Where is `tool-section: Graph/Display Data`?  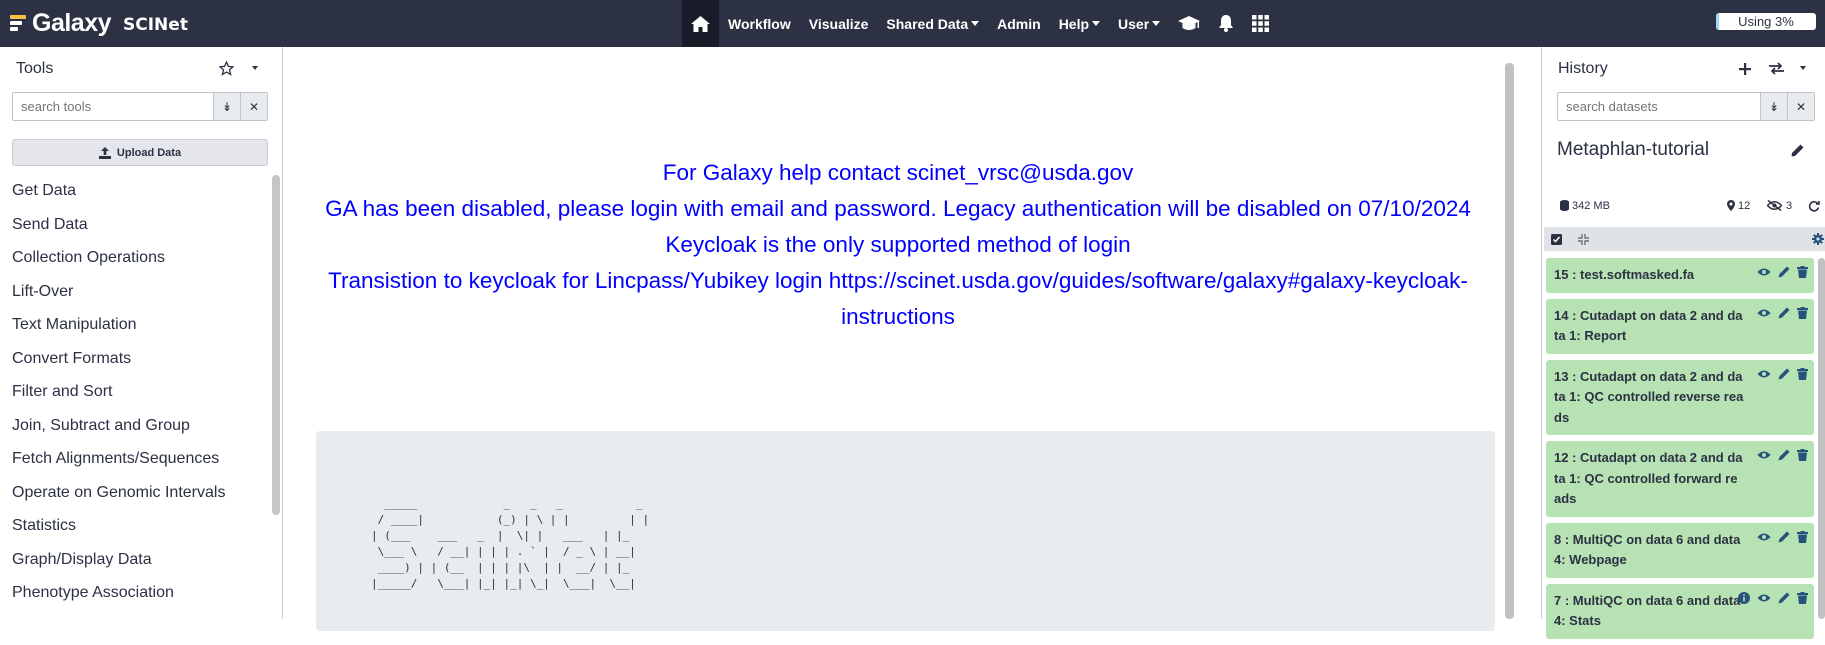
tool-section: Graph/Display Data is located at coordinates (135, 560).